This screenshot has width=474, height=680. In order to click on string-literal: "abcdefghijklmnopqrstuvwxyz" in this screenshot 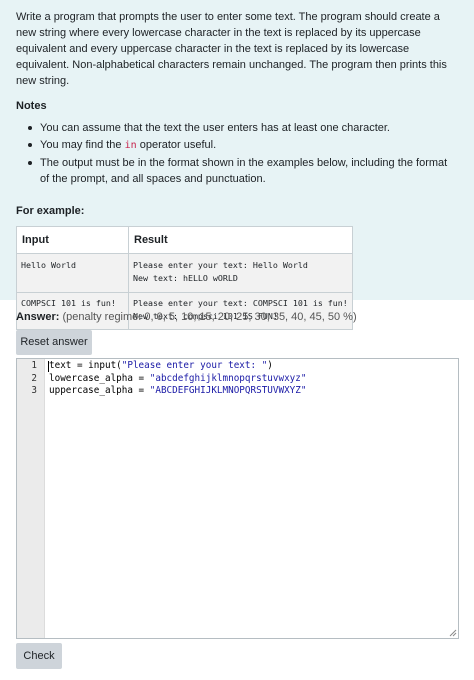, I will do `click(228, 378)`.